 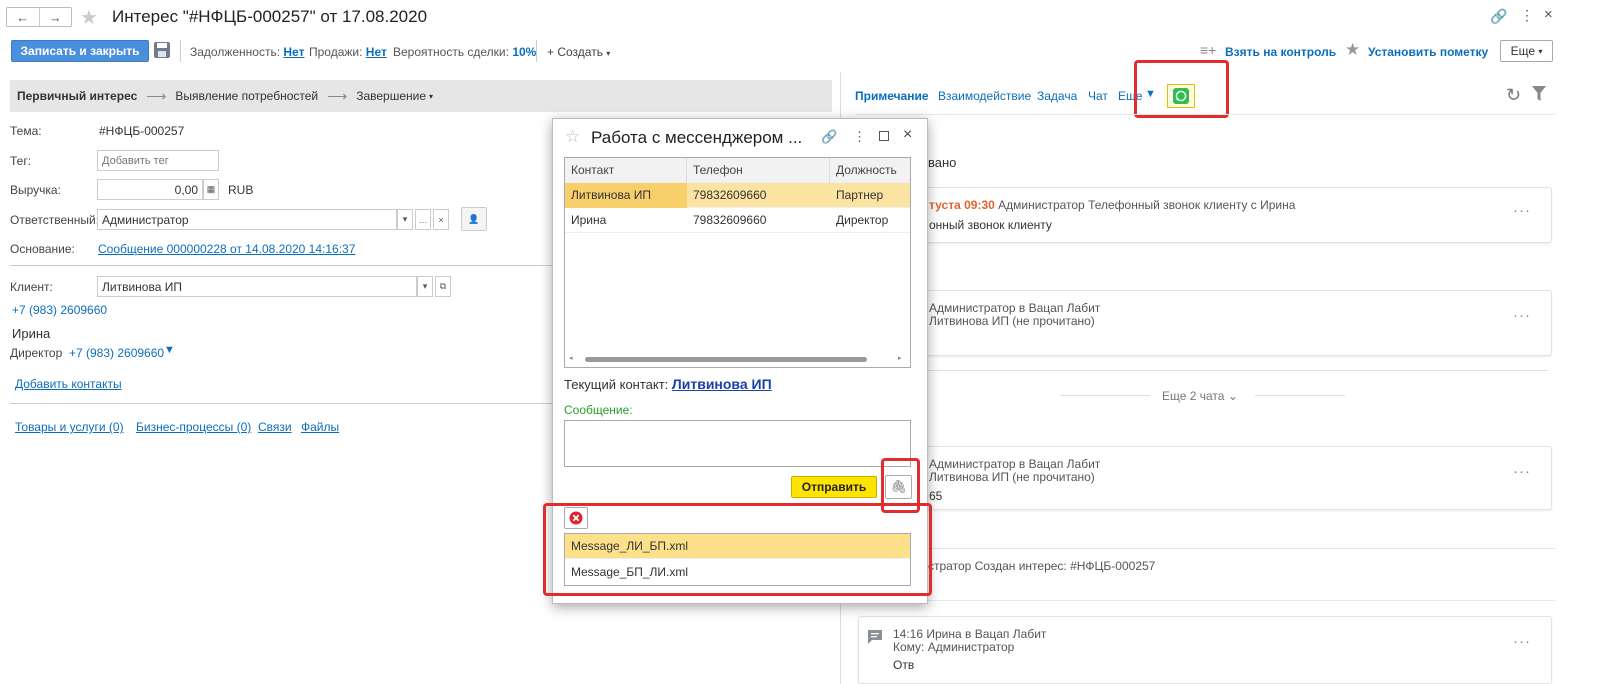 What do you see at coordinates (626, 170) in the screenshot?
I see `col-contact: Контакт` at bounding box center [626, 170].